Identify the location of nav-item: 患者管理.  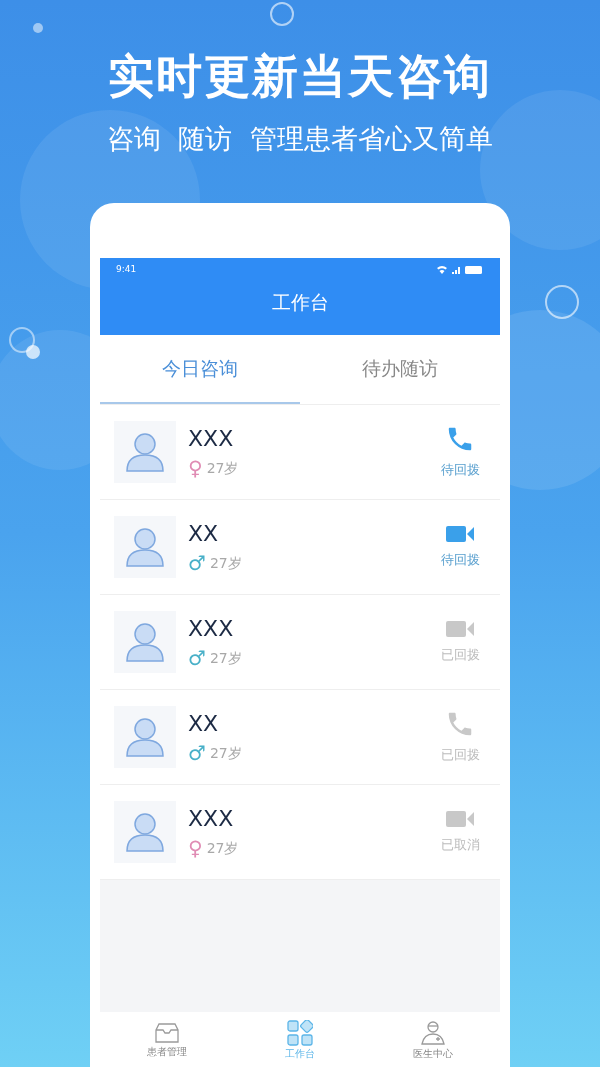
(167, 1039).